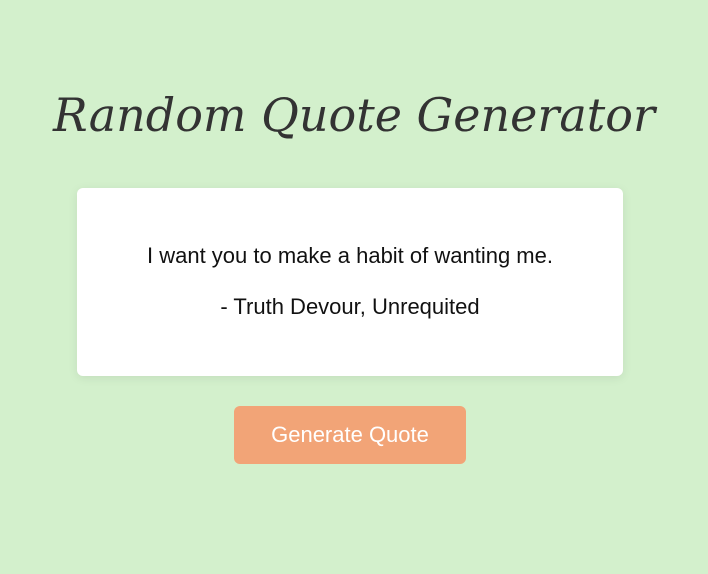  What do you see at coordinates (350, 435) in the screenshot?
I see `generate-quote-button: Generate Quote` at bounding box center [350, 435].